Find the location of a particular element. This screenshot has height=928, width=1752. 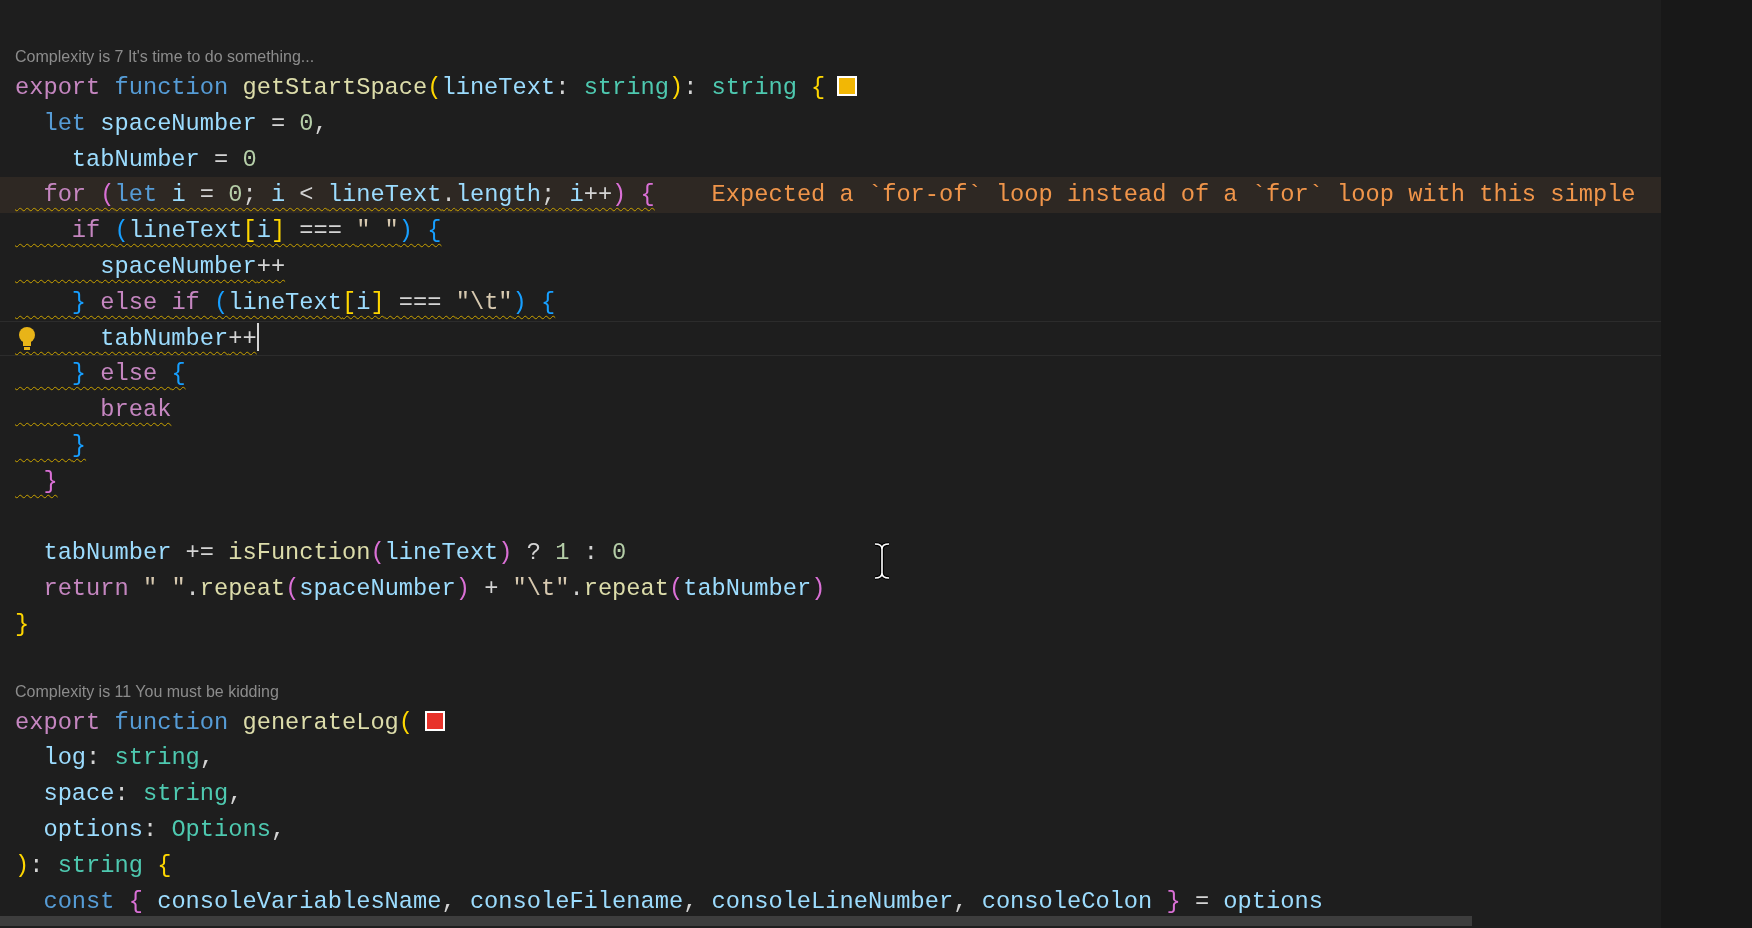

code-line: tabNumber = 0 is located at coordinates (164, 159).